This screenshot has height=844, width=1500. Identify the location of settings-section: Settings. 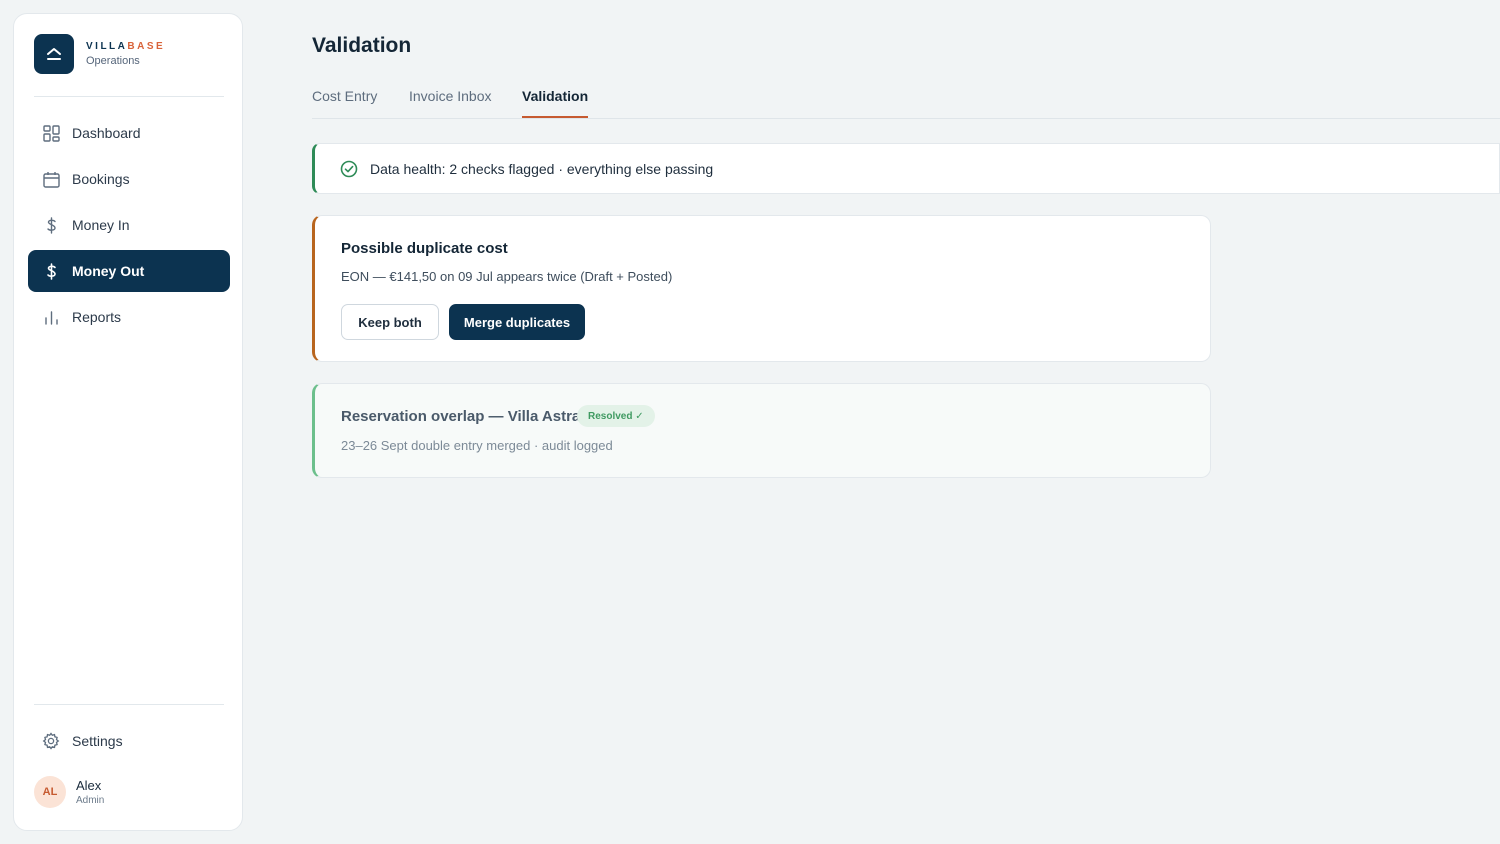
(129, 743).